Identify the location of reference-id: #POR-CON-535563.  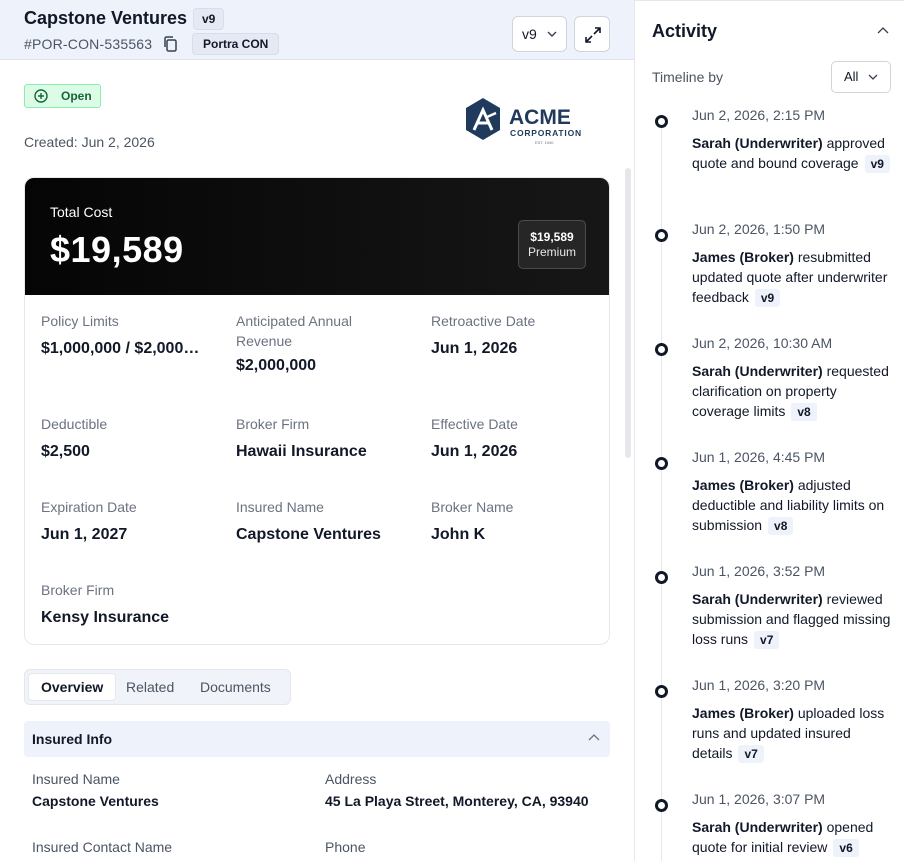
(88, 44).